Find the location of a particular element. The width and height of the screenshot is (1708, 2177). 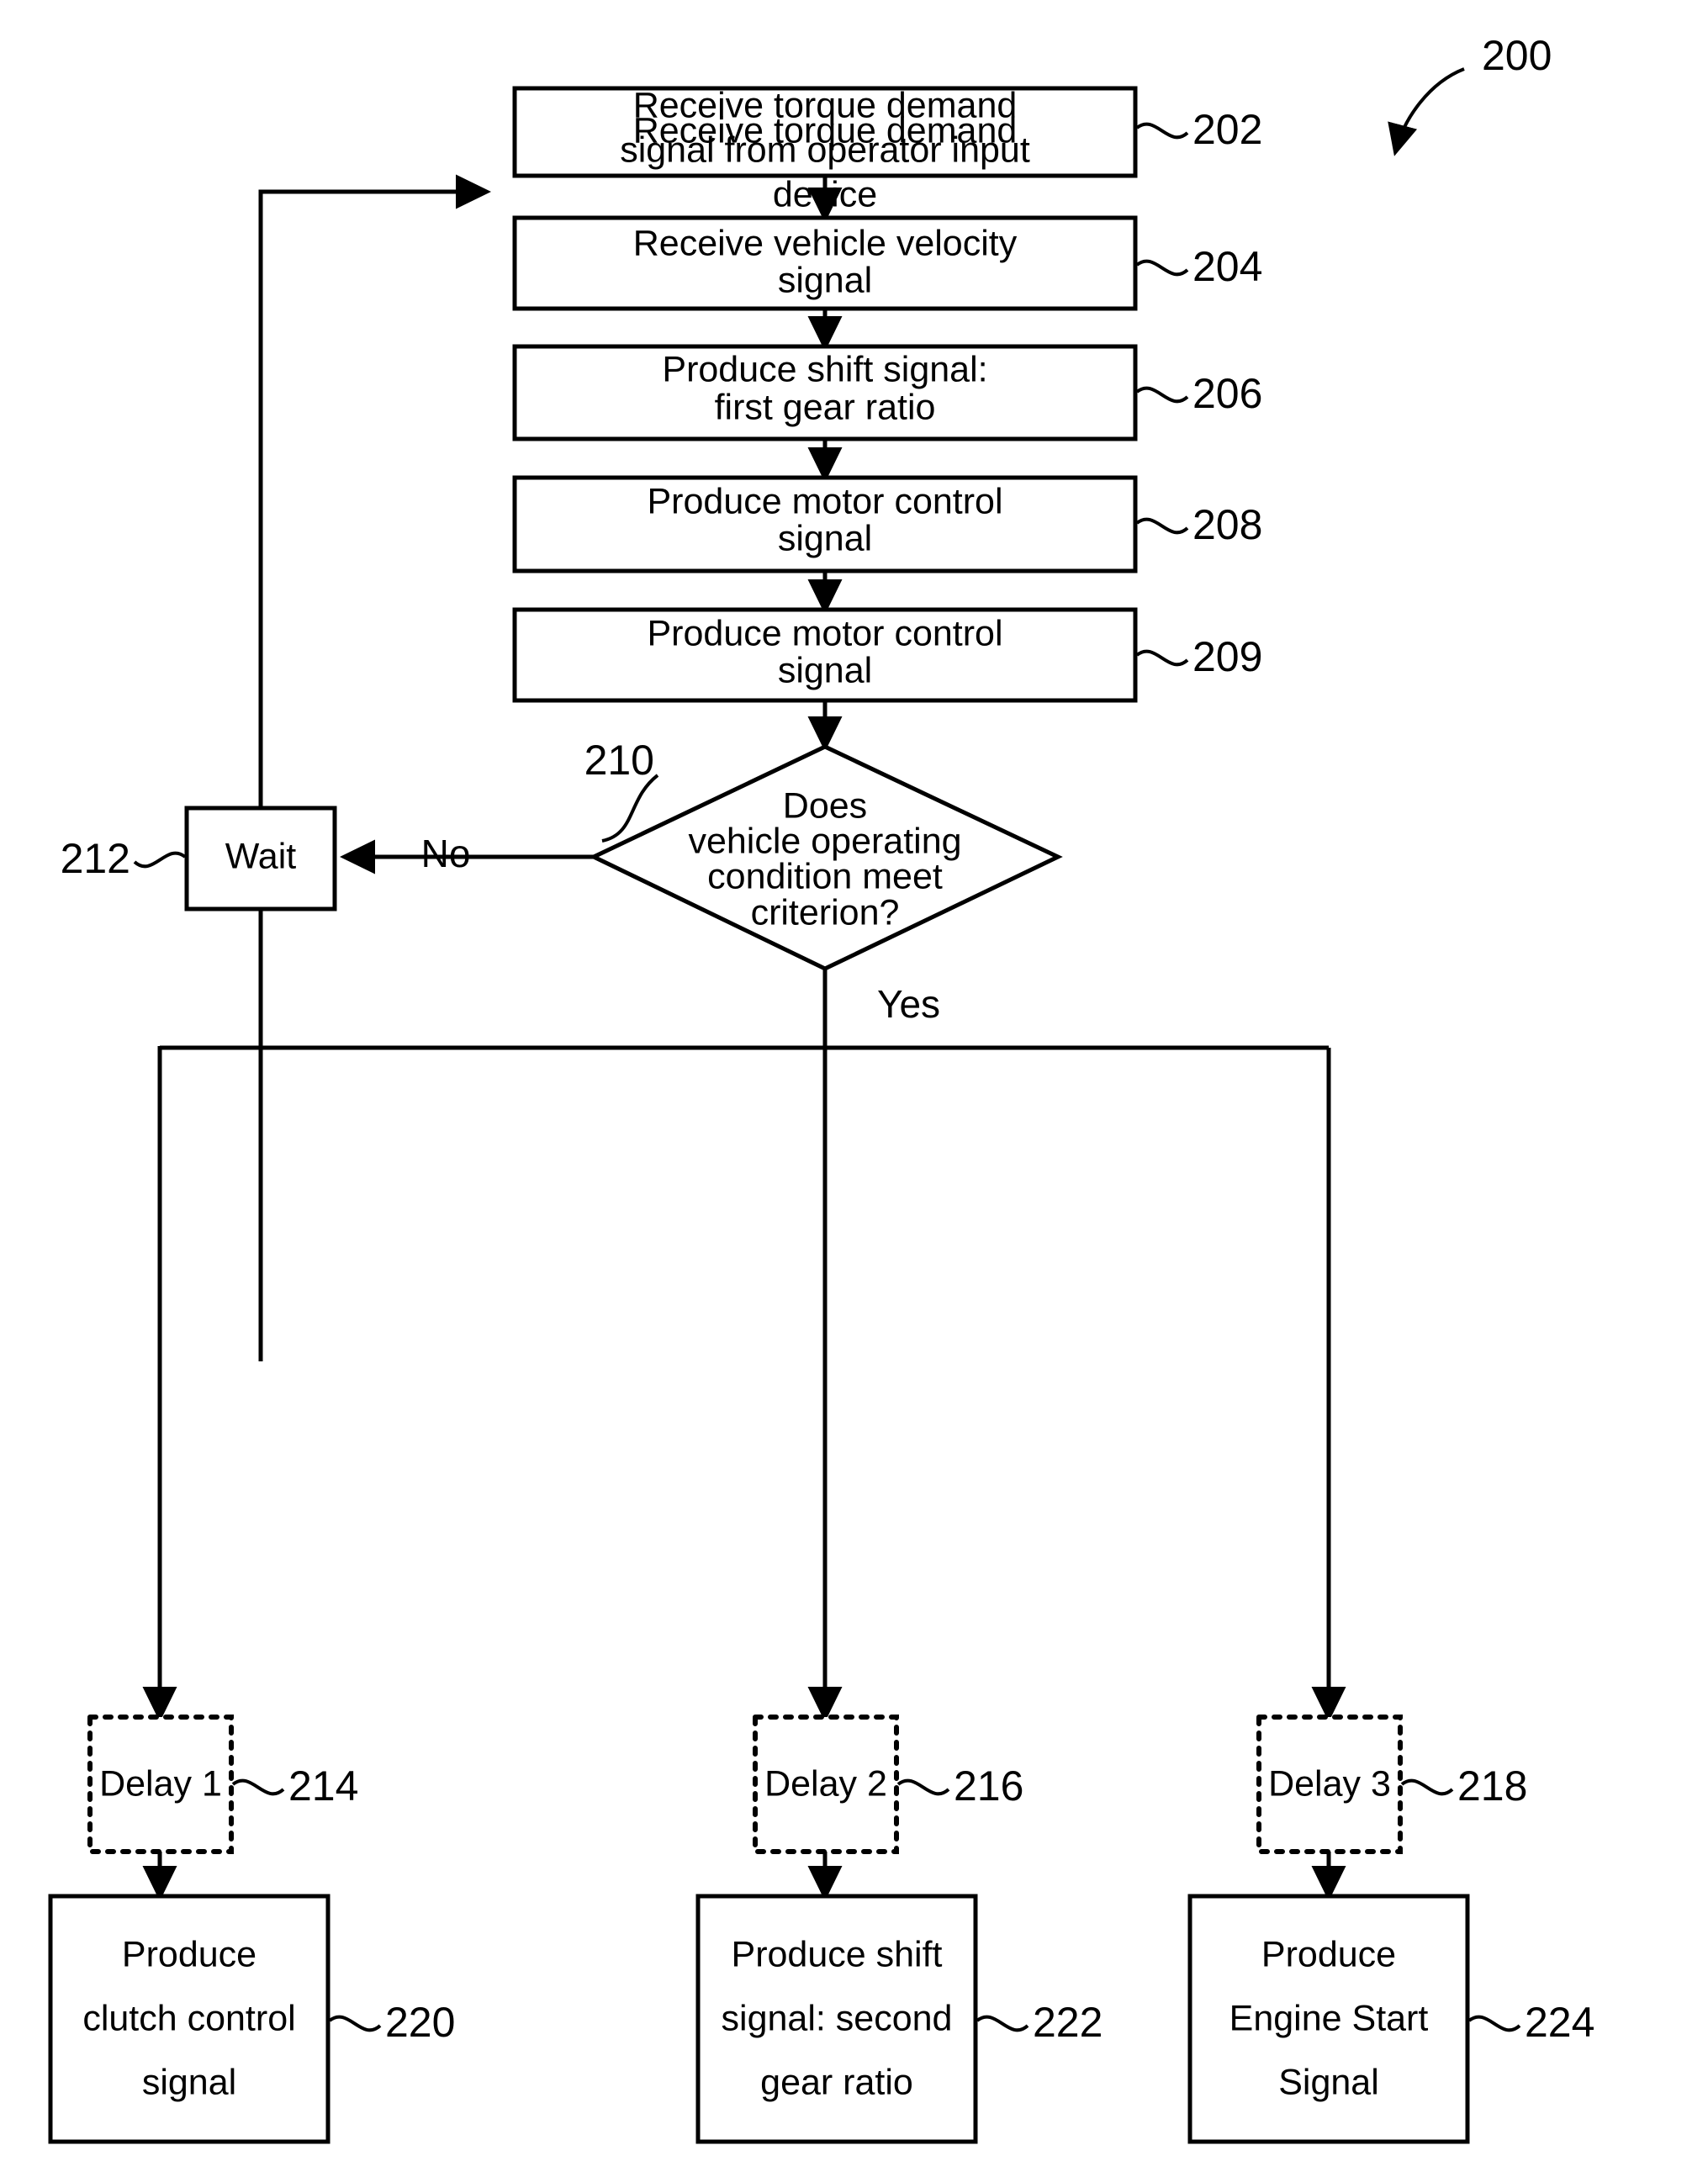

ref-label-218: 218 is located at coordinates (1492, 1786).